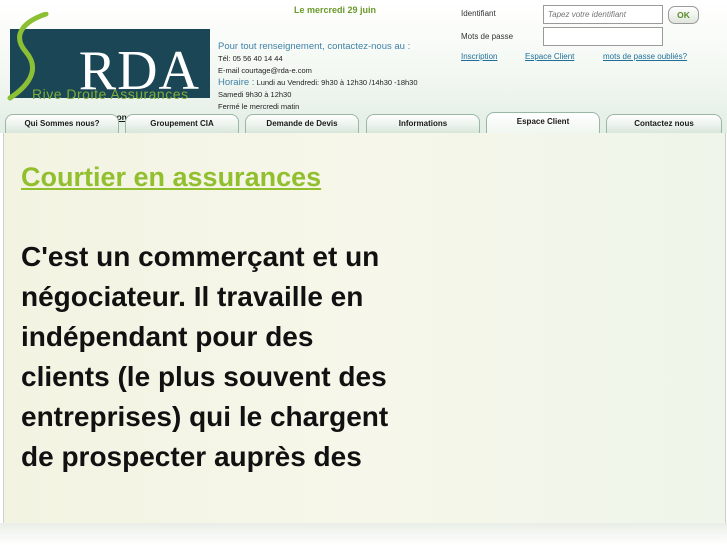 The image size is (727, 545). I want to click on tab-informations: Informations, so click(423, 123).